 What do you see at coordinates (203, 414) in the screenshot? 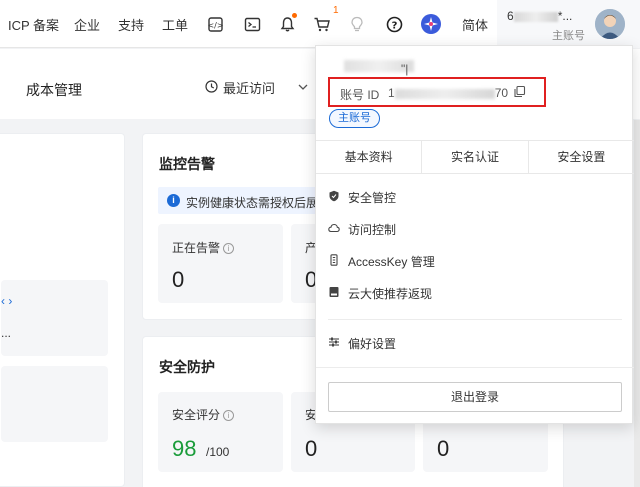
I see `security-score-label: 安全评分 i` at bounding box center [203, 414].